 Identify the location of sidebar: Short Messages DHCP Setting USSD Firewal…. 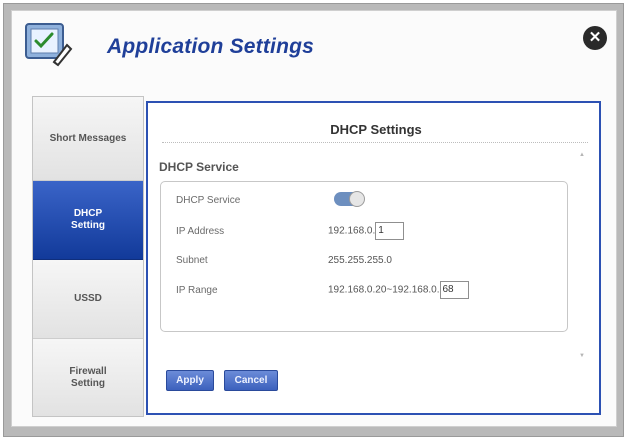
(88, 256).